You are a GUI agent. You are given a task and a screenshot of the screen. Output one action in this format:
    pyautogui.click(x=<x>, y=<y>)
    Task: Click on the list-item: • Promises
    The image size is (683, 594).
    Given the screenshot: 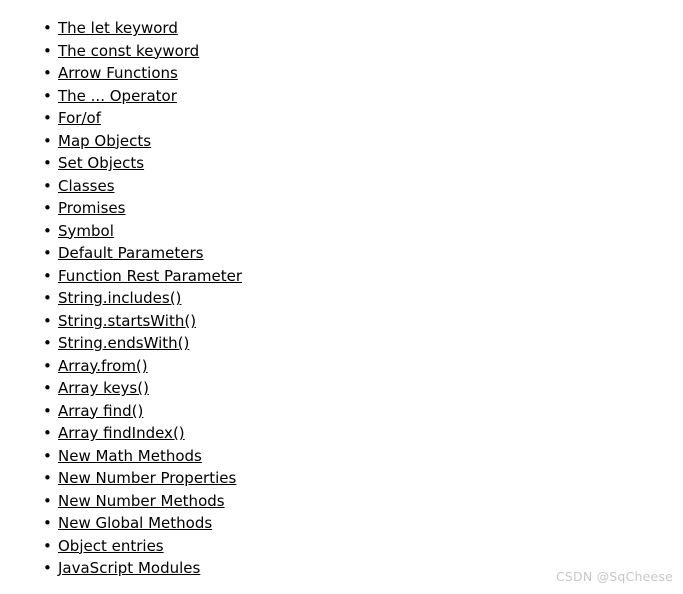 What is the action you would take?
    pyautogui.click(x=121, y=208)
    